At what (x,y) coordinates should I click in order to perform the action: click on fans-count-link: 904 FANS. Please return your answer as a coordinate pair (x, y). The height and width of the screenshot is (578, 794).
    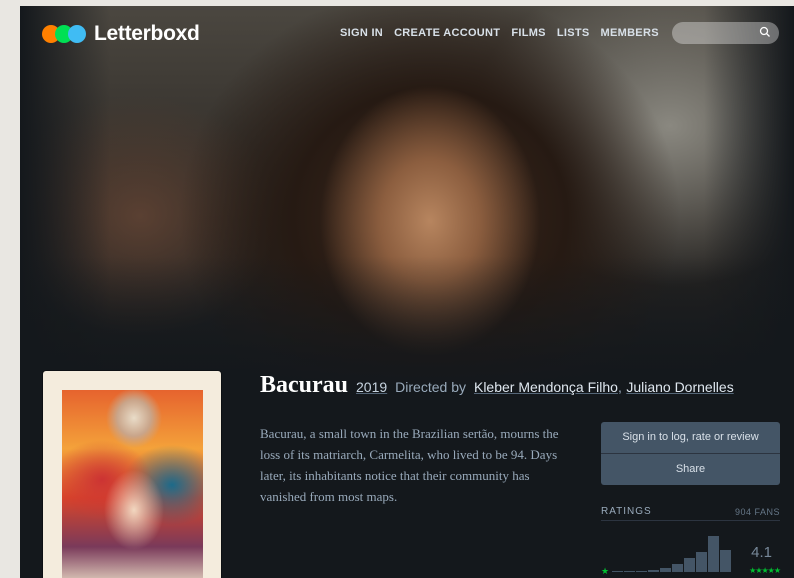
    Looking at the image, I should click on (757, 512).